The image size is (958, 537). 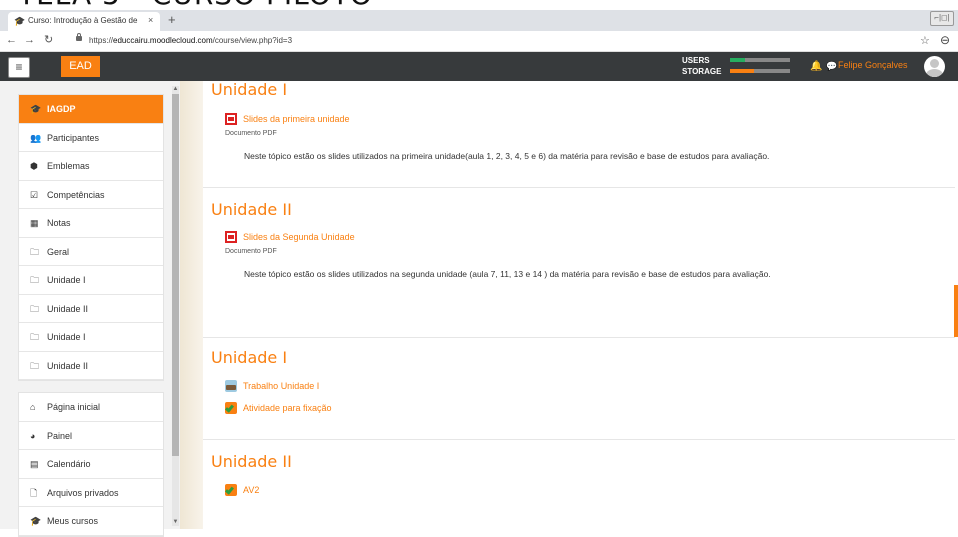 What do you see at coordinates (873, 65) in the screenshot?
I see `user-name: Felipe Gonçalves` at bounding box center [873, 65].